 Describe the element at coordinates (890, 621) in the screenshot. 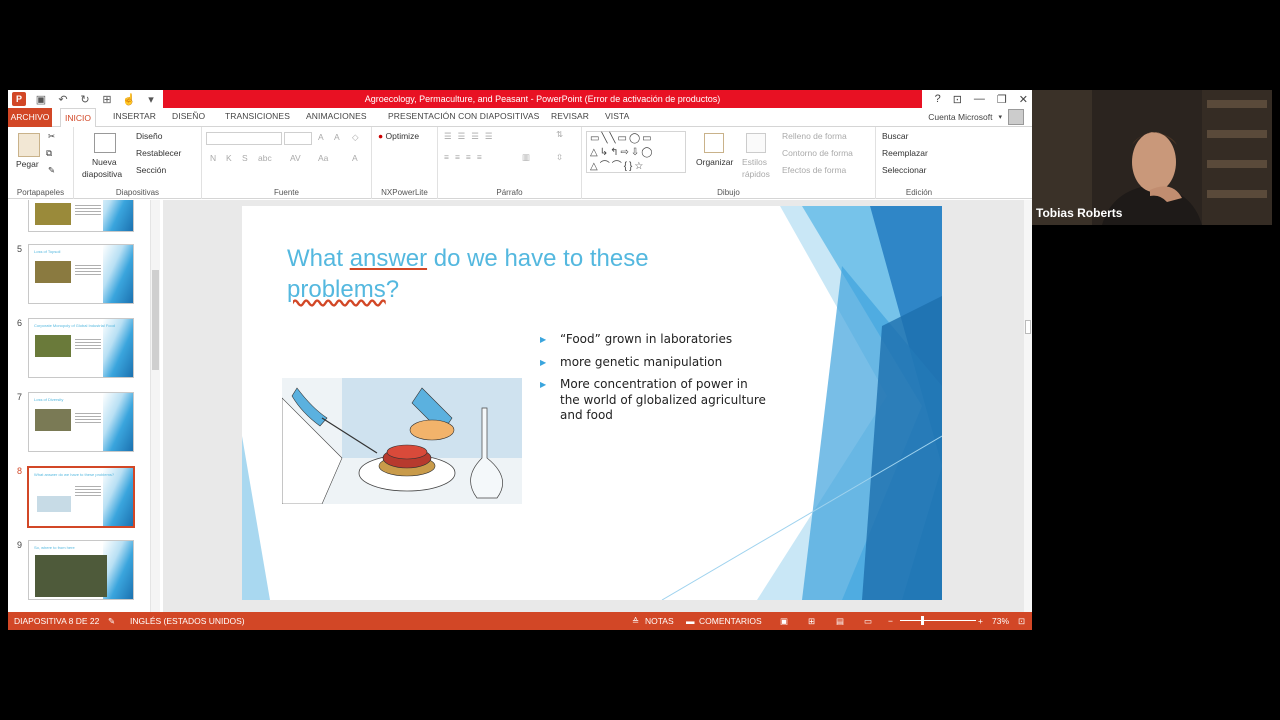

I see `zoom-out-icon: −` at that location.